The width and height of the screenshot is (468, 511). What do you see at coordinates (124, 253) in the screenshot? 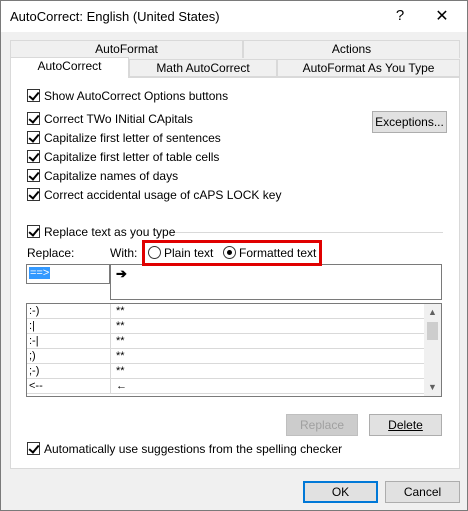
I see `with-label: With:` at bounding box center [124, 253].